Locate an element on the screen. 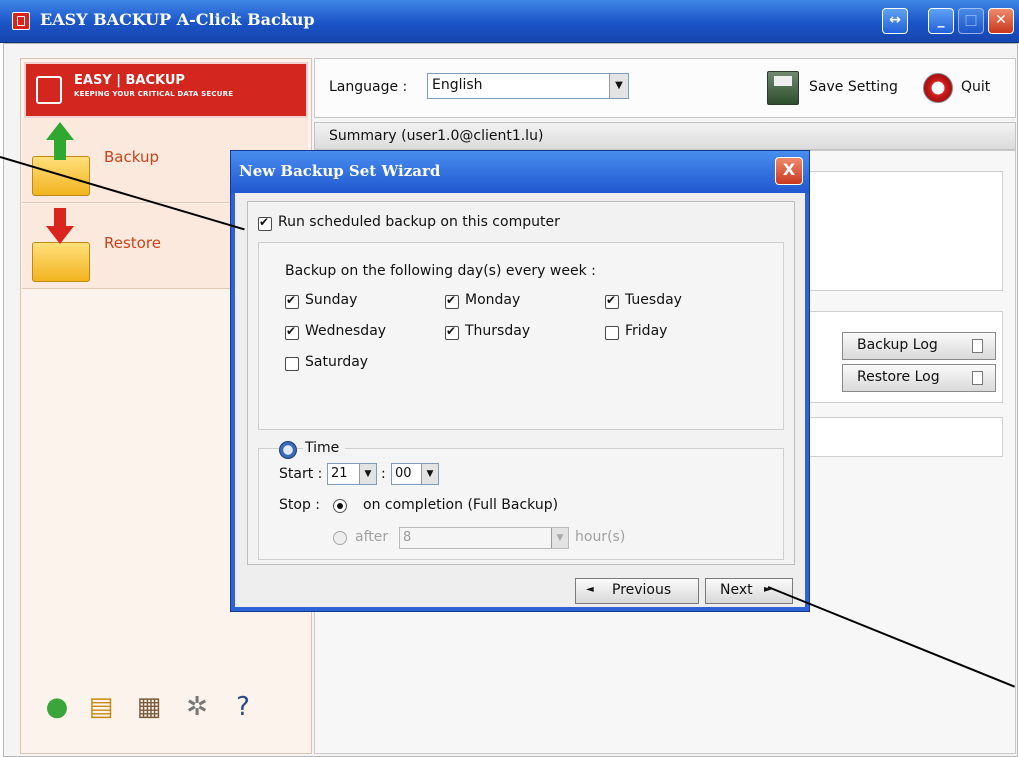 The image size is (1019, 757). restore-log-button: Restore Log is located at coordinates (919, 378).